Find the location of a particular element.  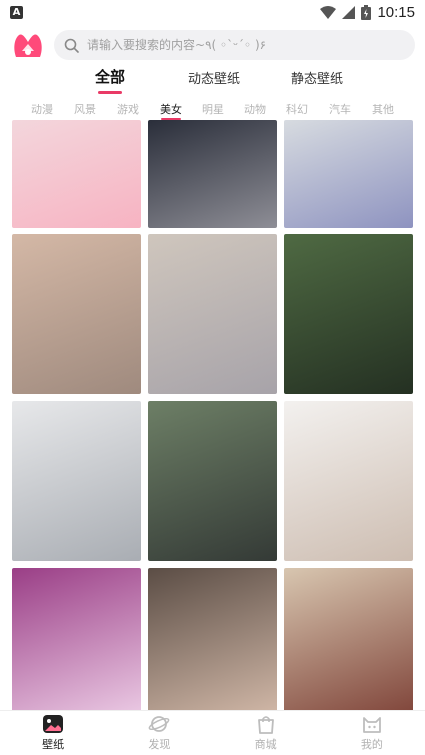

category-label: 科幻 is located at coordinates (297, 109).